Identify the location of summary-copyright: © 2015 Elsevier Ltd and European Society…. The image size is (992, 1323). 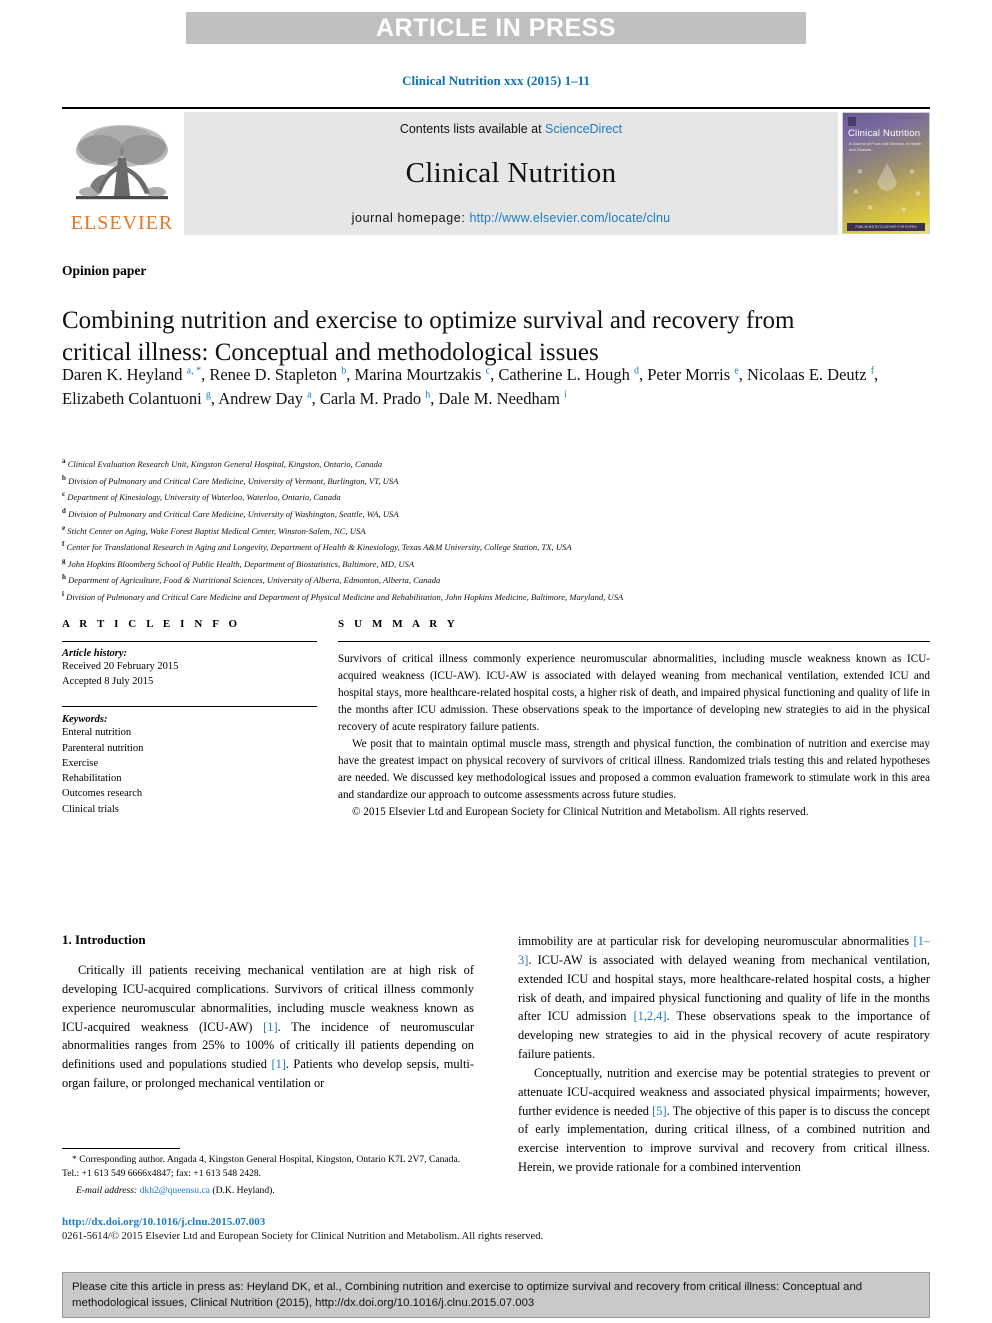
(580, 812).